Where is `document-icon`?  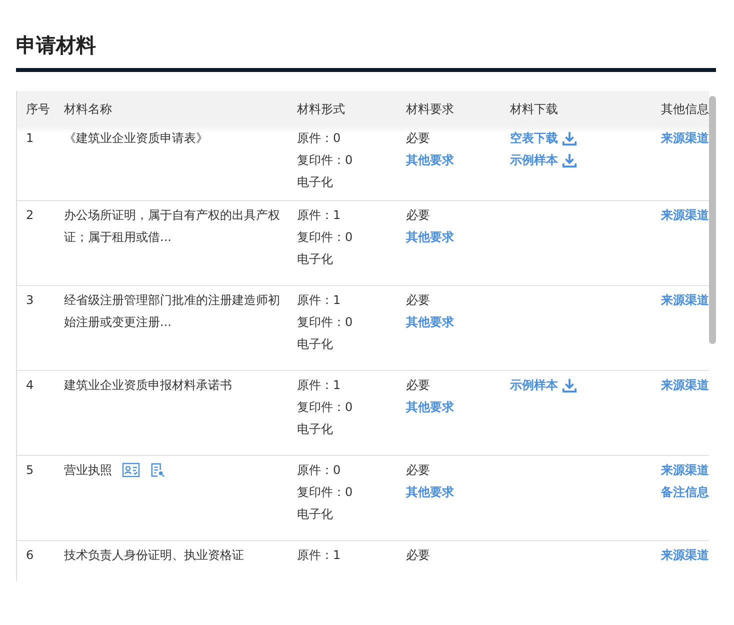 document-icon is located at coordinates (157, 470).